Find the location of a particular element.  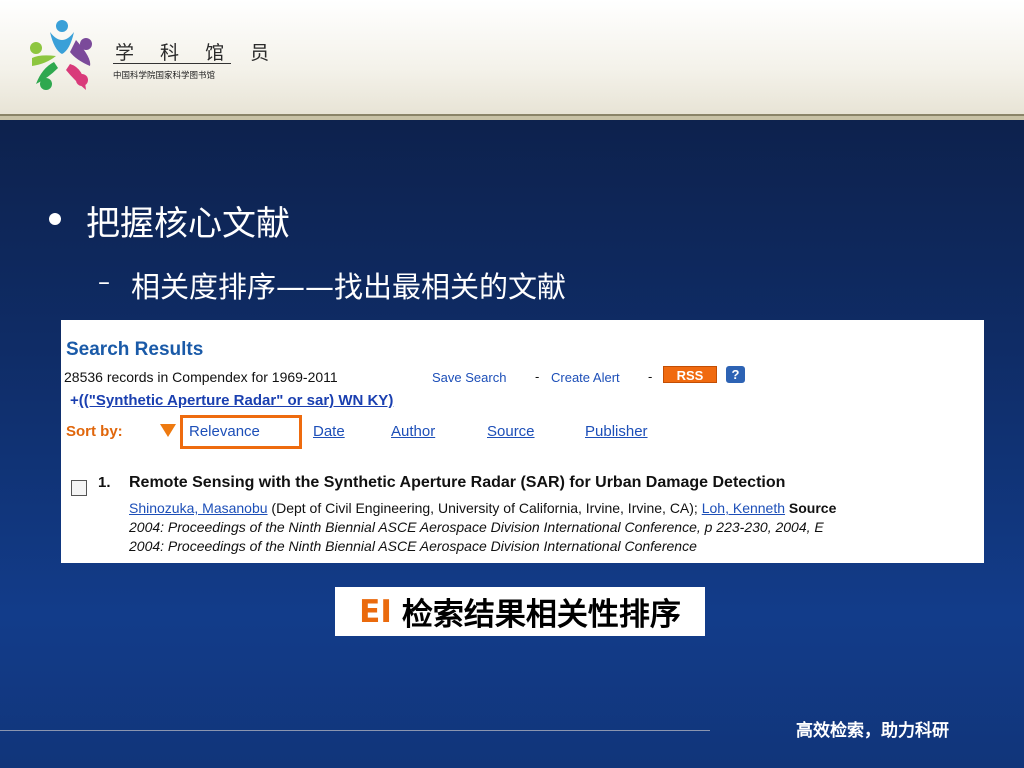

author-link: Loh, Kenneth is located at coordinates (743, 508).